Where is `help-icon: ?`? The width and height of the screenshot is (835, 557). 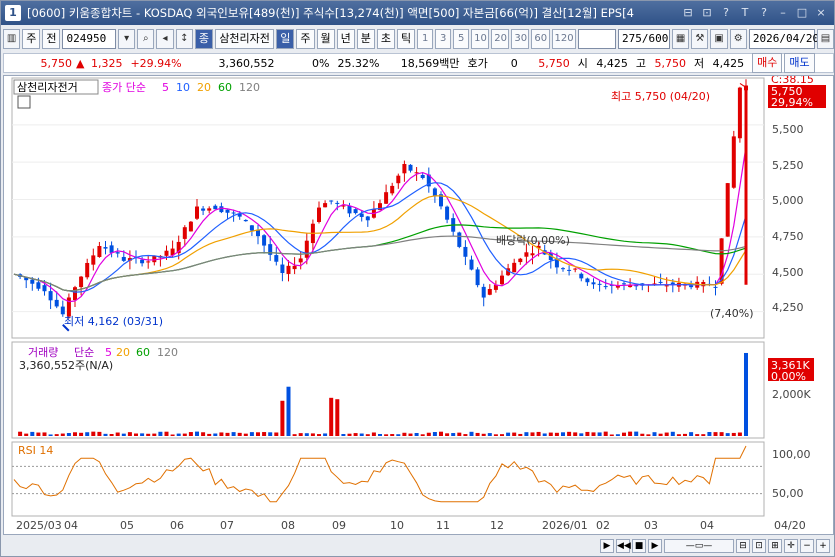 help-icon: ? is located at coordinates (726, 13).